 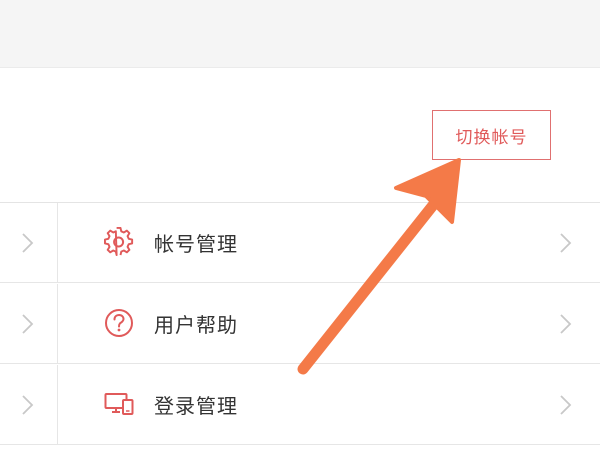 What do you see at coordinates (196, 406) in the screenshot?
I see `menu-item-label: 登录管理` at bounding box center [196, 406].